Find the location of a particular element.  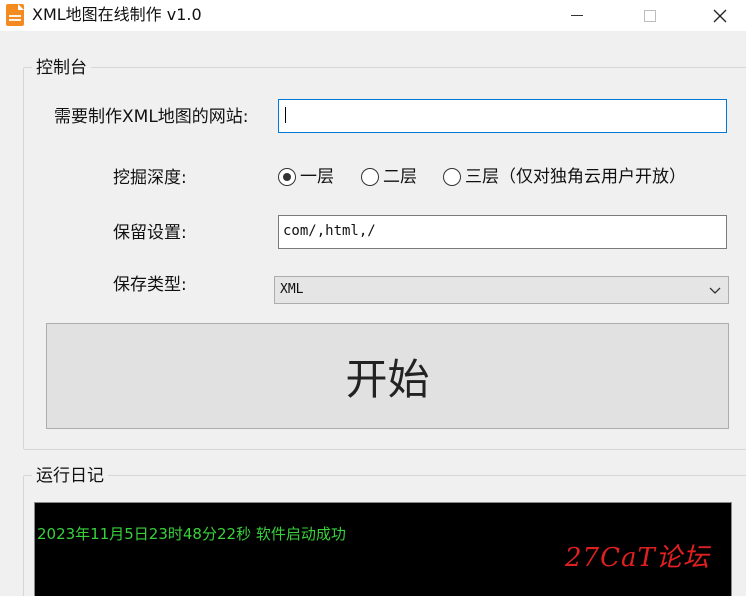

app-icon is located at coordinates (15, 15).